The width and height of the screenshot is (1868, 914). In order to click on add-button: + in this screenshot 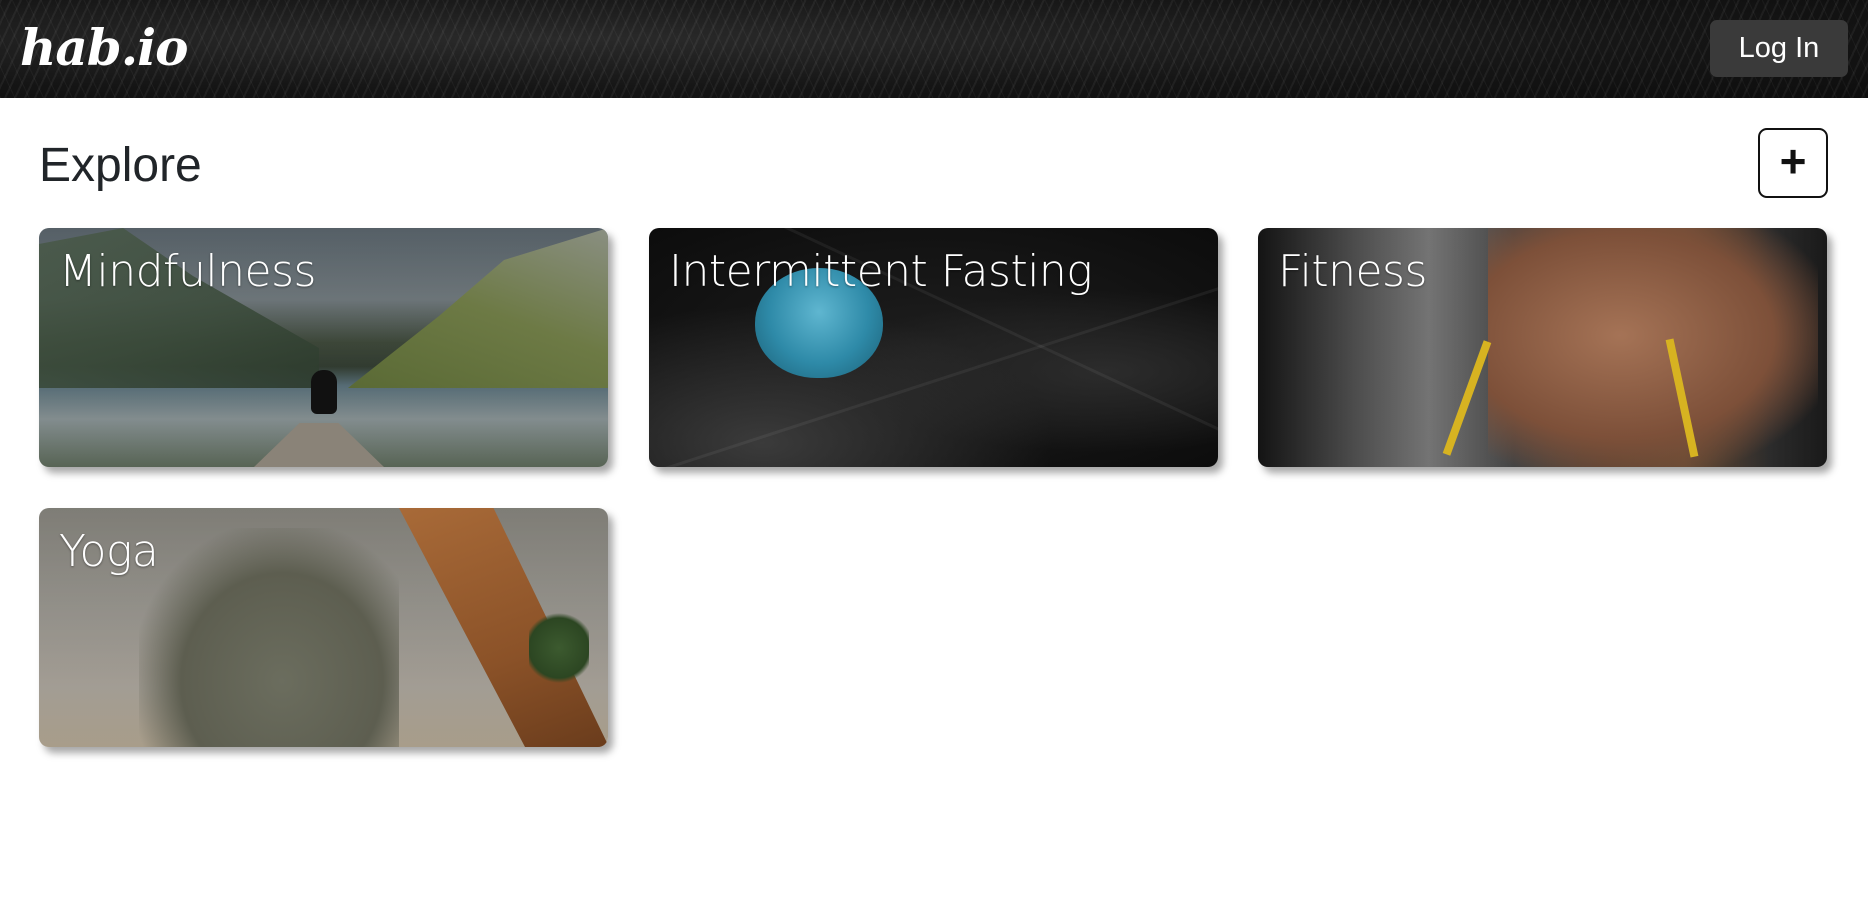, I will do `click(1793, 163)`.